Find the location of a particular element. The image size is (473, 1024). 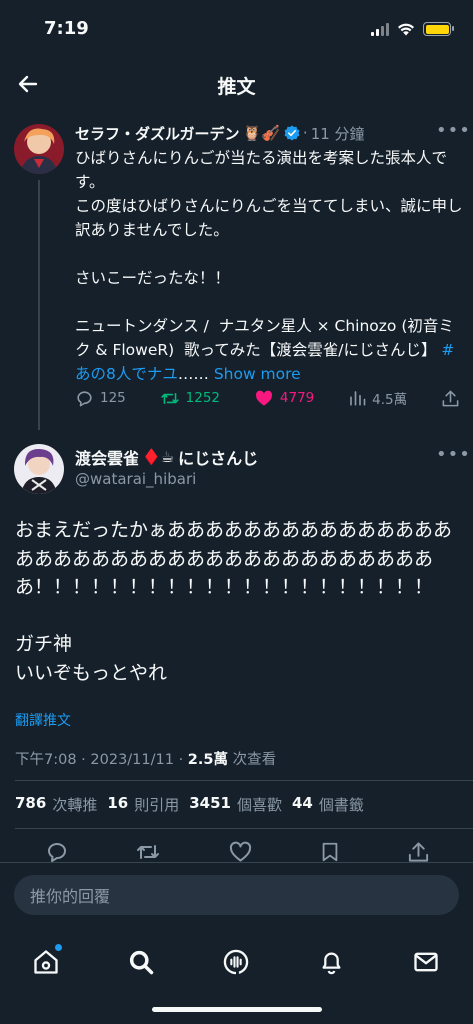

tweet-header: 渡会雲雀 ♦️☕ にじさんじ is located at coordinates (166, 457).